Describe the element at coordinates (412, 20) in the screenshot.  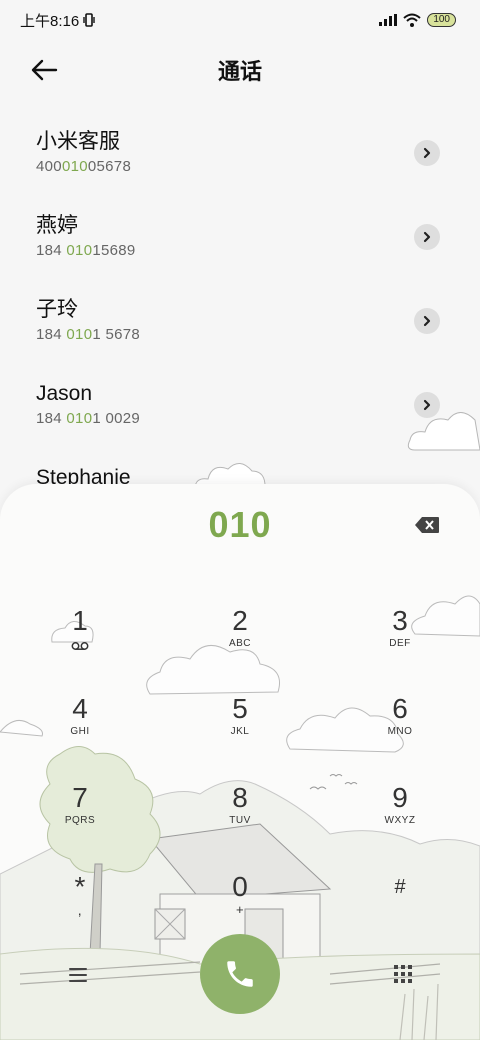
I see `wifi-icon` at that location.